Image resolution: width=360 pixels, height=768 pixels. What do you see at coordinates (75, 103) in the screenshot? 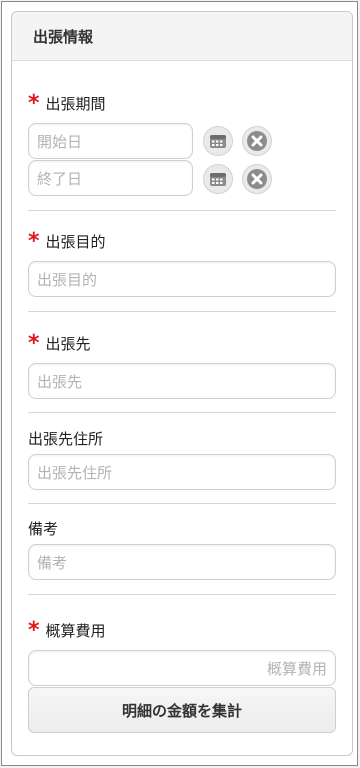
I see `period-label: 出張期間` at bounding box center [75, 103].